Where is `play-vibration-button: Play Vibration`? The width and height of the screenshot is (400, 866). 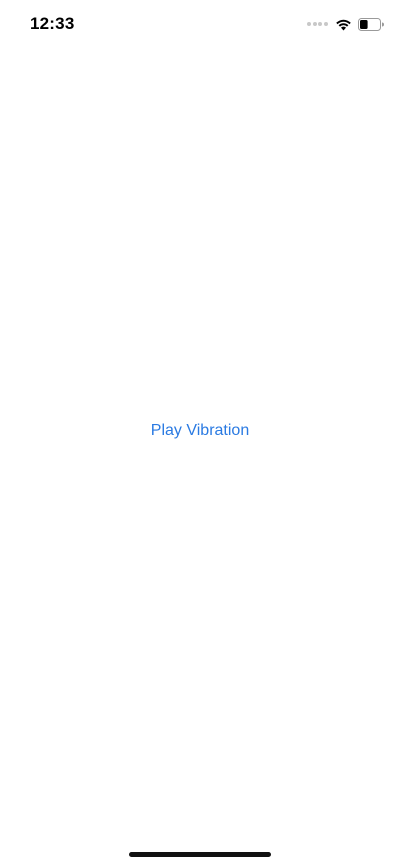
play-vibration-button: Play Vibration is located at coordinates (200, 431).